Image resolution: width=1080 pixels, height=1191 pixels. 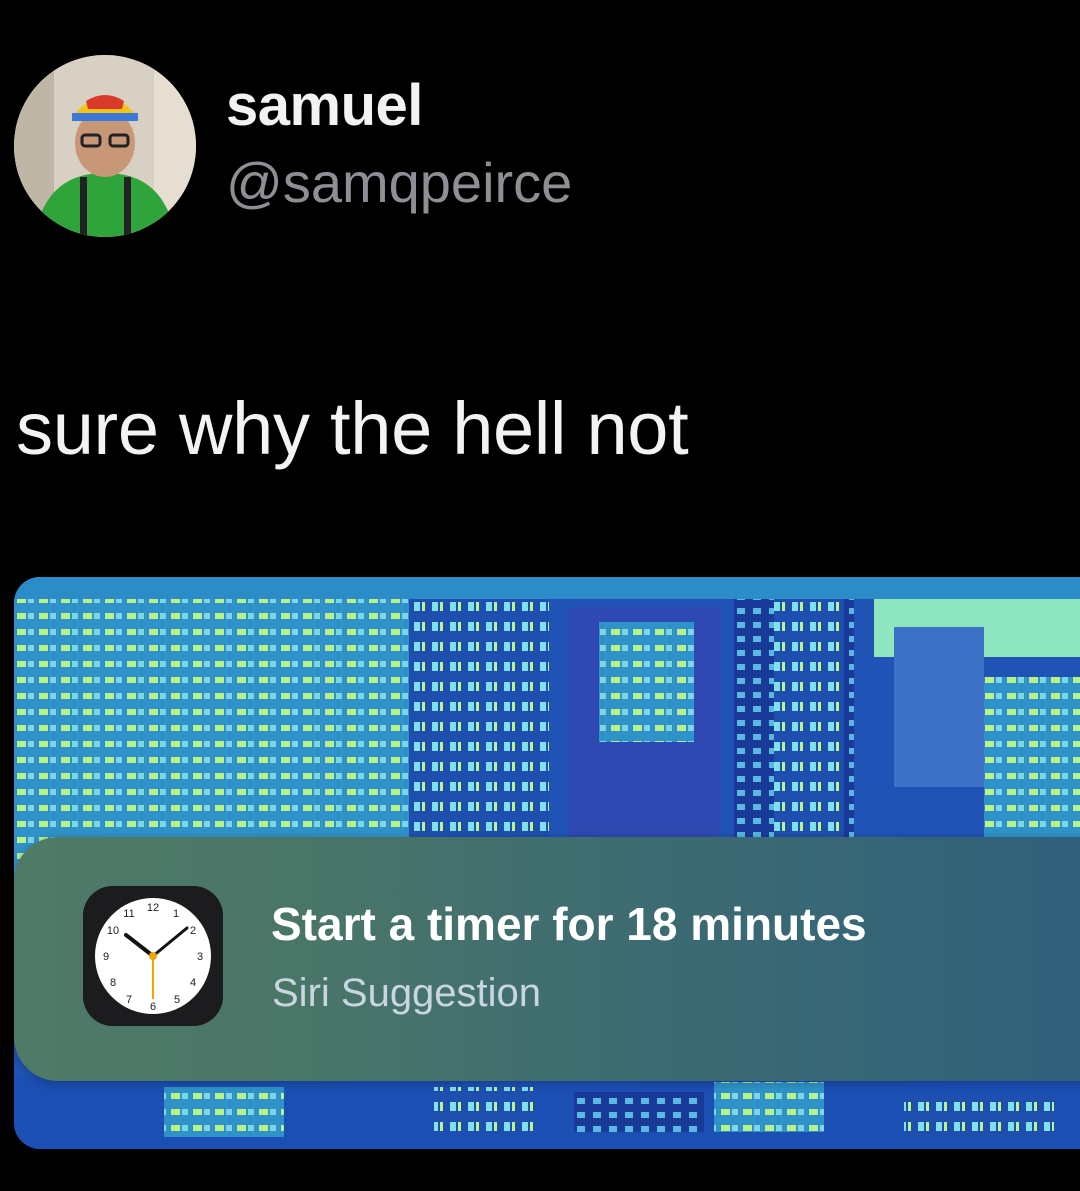 What do you see at coordinates (352, 428) in the screenshot?
I see `tweet-text: sure why the hell not` at bounding box center [352, 428].